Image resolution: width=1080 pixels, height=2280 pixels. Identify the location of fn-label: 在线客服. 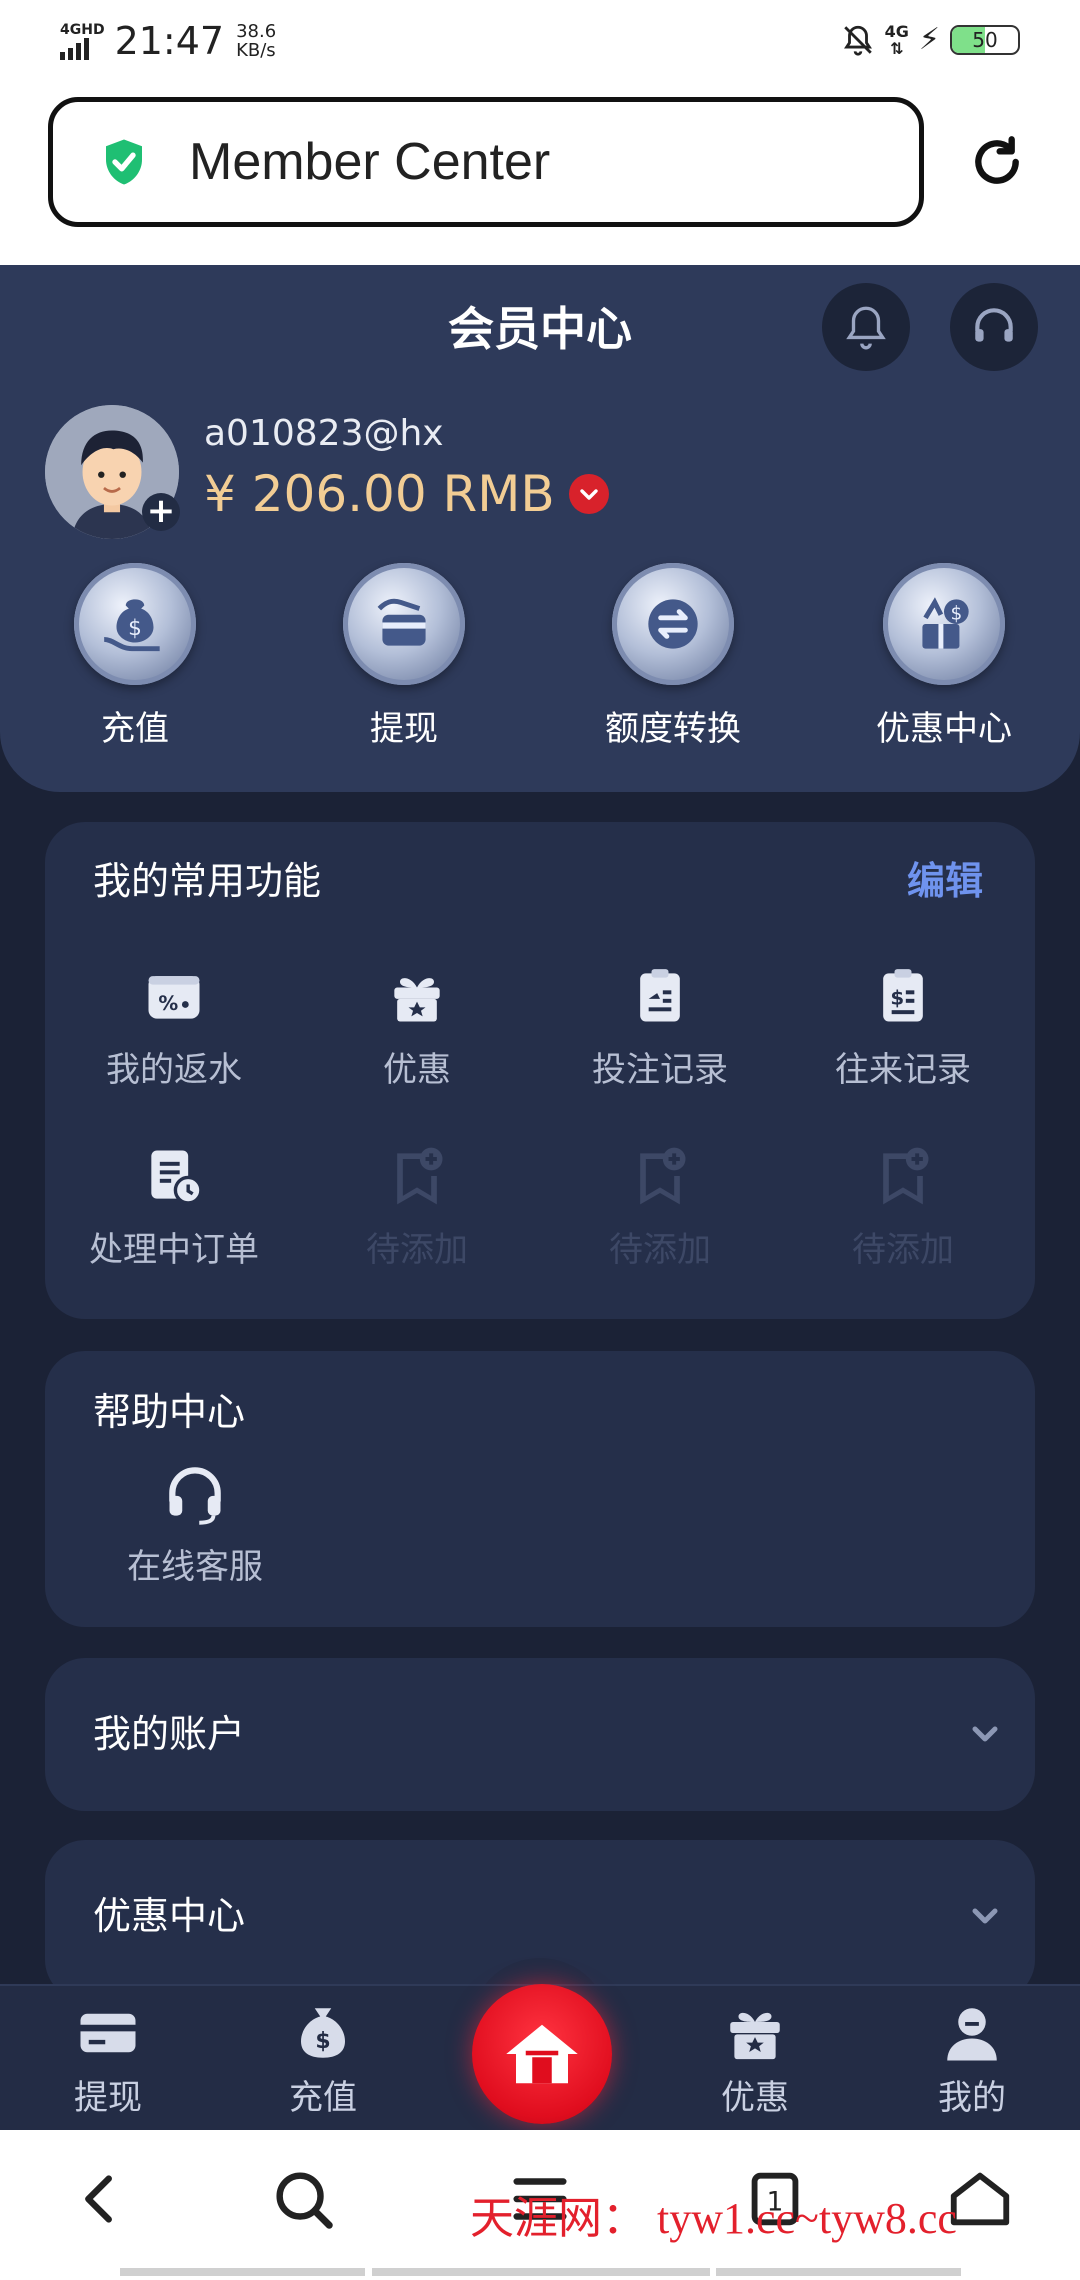
(195, 1567).